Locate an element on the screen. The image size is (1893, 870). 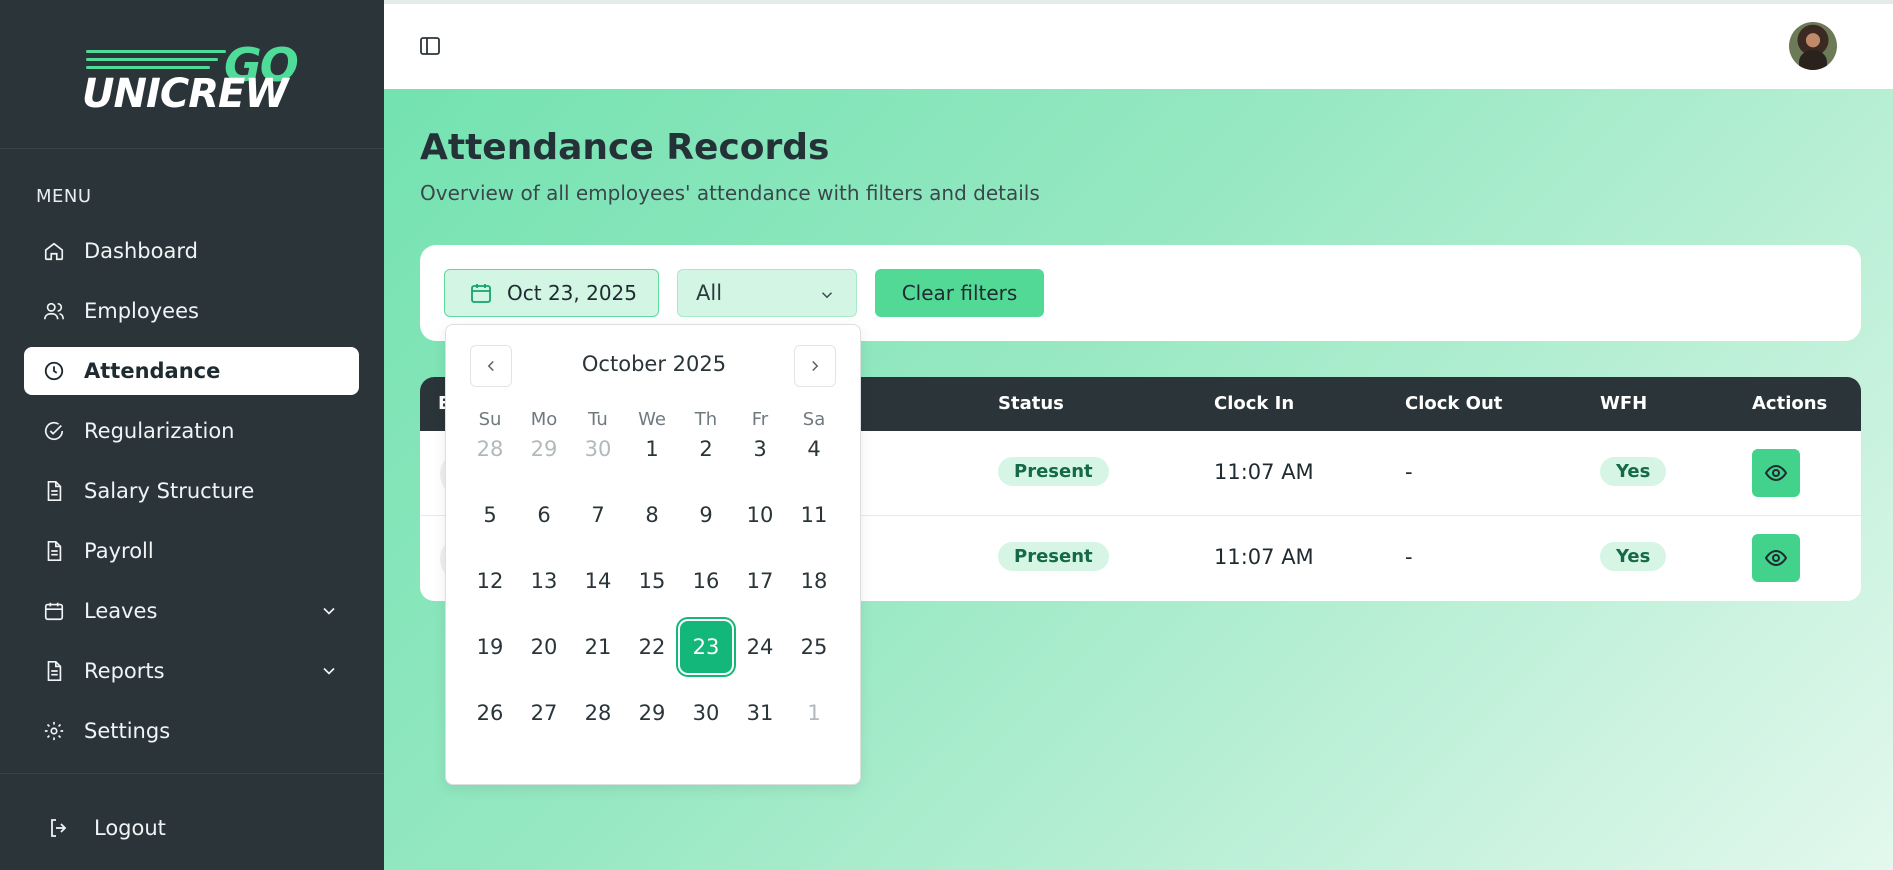
calendar-day: 16 is located at coordinates (706, 581).